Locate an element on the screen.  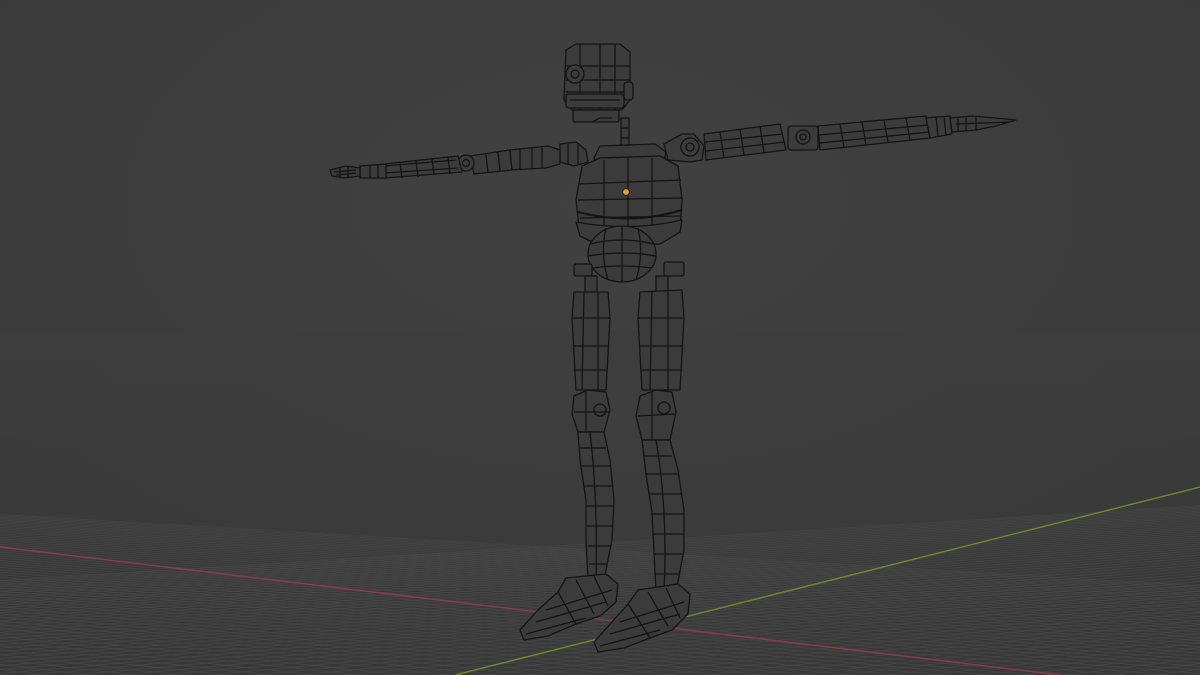
object-origin-dot is located at coordinates (626, 192).